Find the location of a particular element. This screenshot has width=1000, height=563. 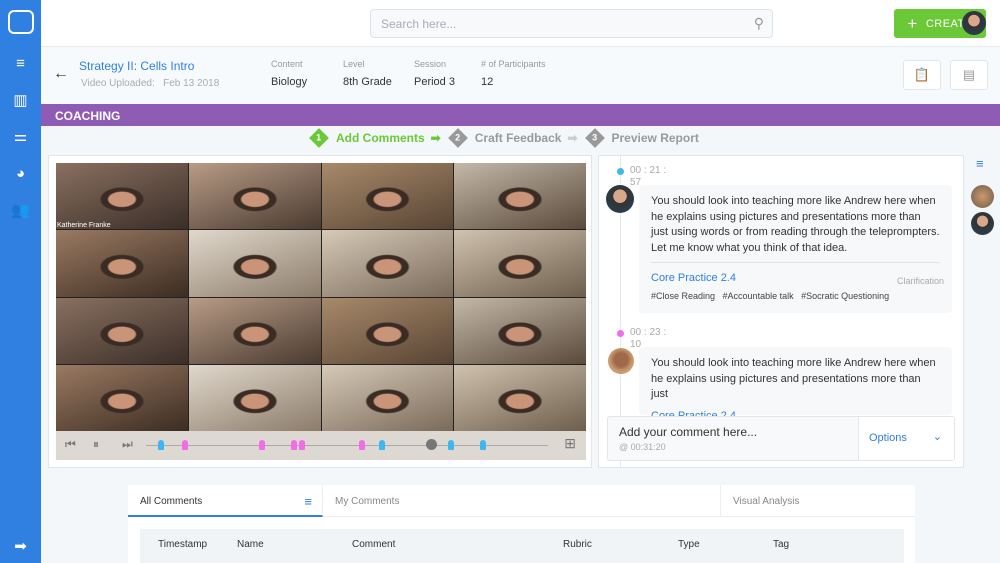

divider is located at coordinates (795, 262).